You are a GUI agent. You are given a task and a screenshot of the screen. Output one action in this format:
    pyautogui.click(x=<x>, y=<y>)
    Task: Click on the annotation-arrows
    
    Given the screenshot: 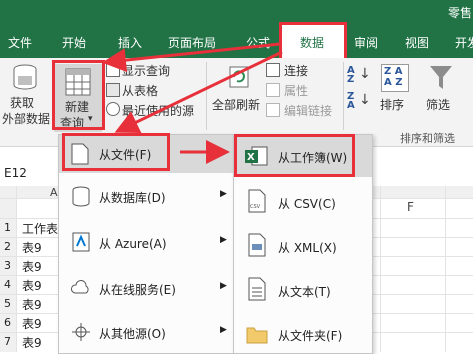 What is the action you would take?
    pyautogui.click(x=192, y=103)
    